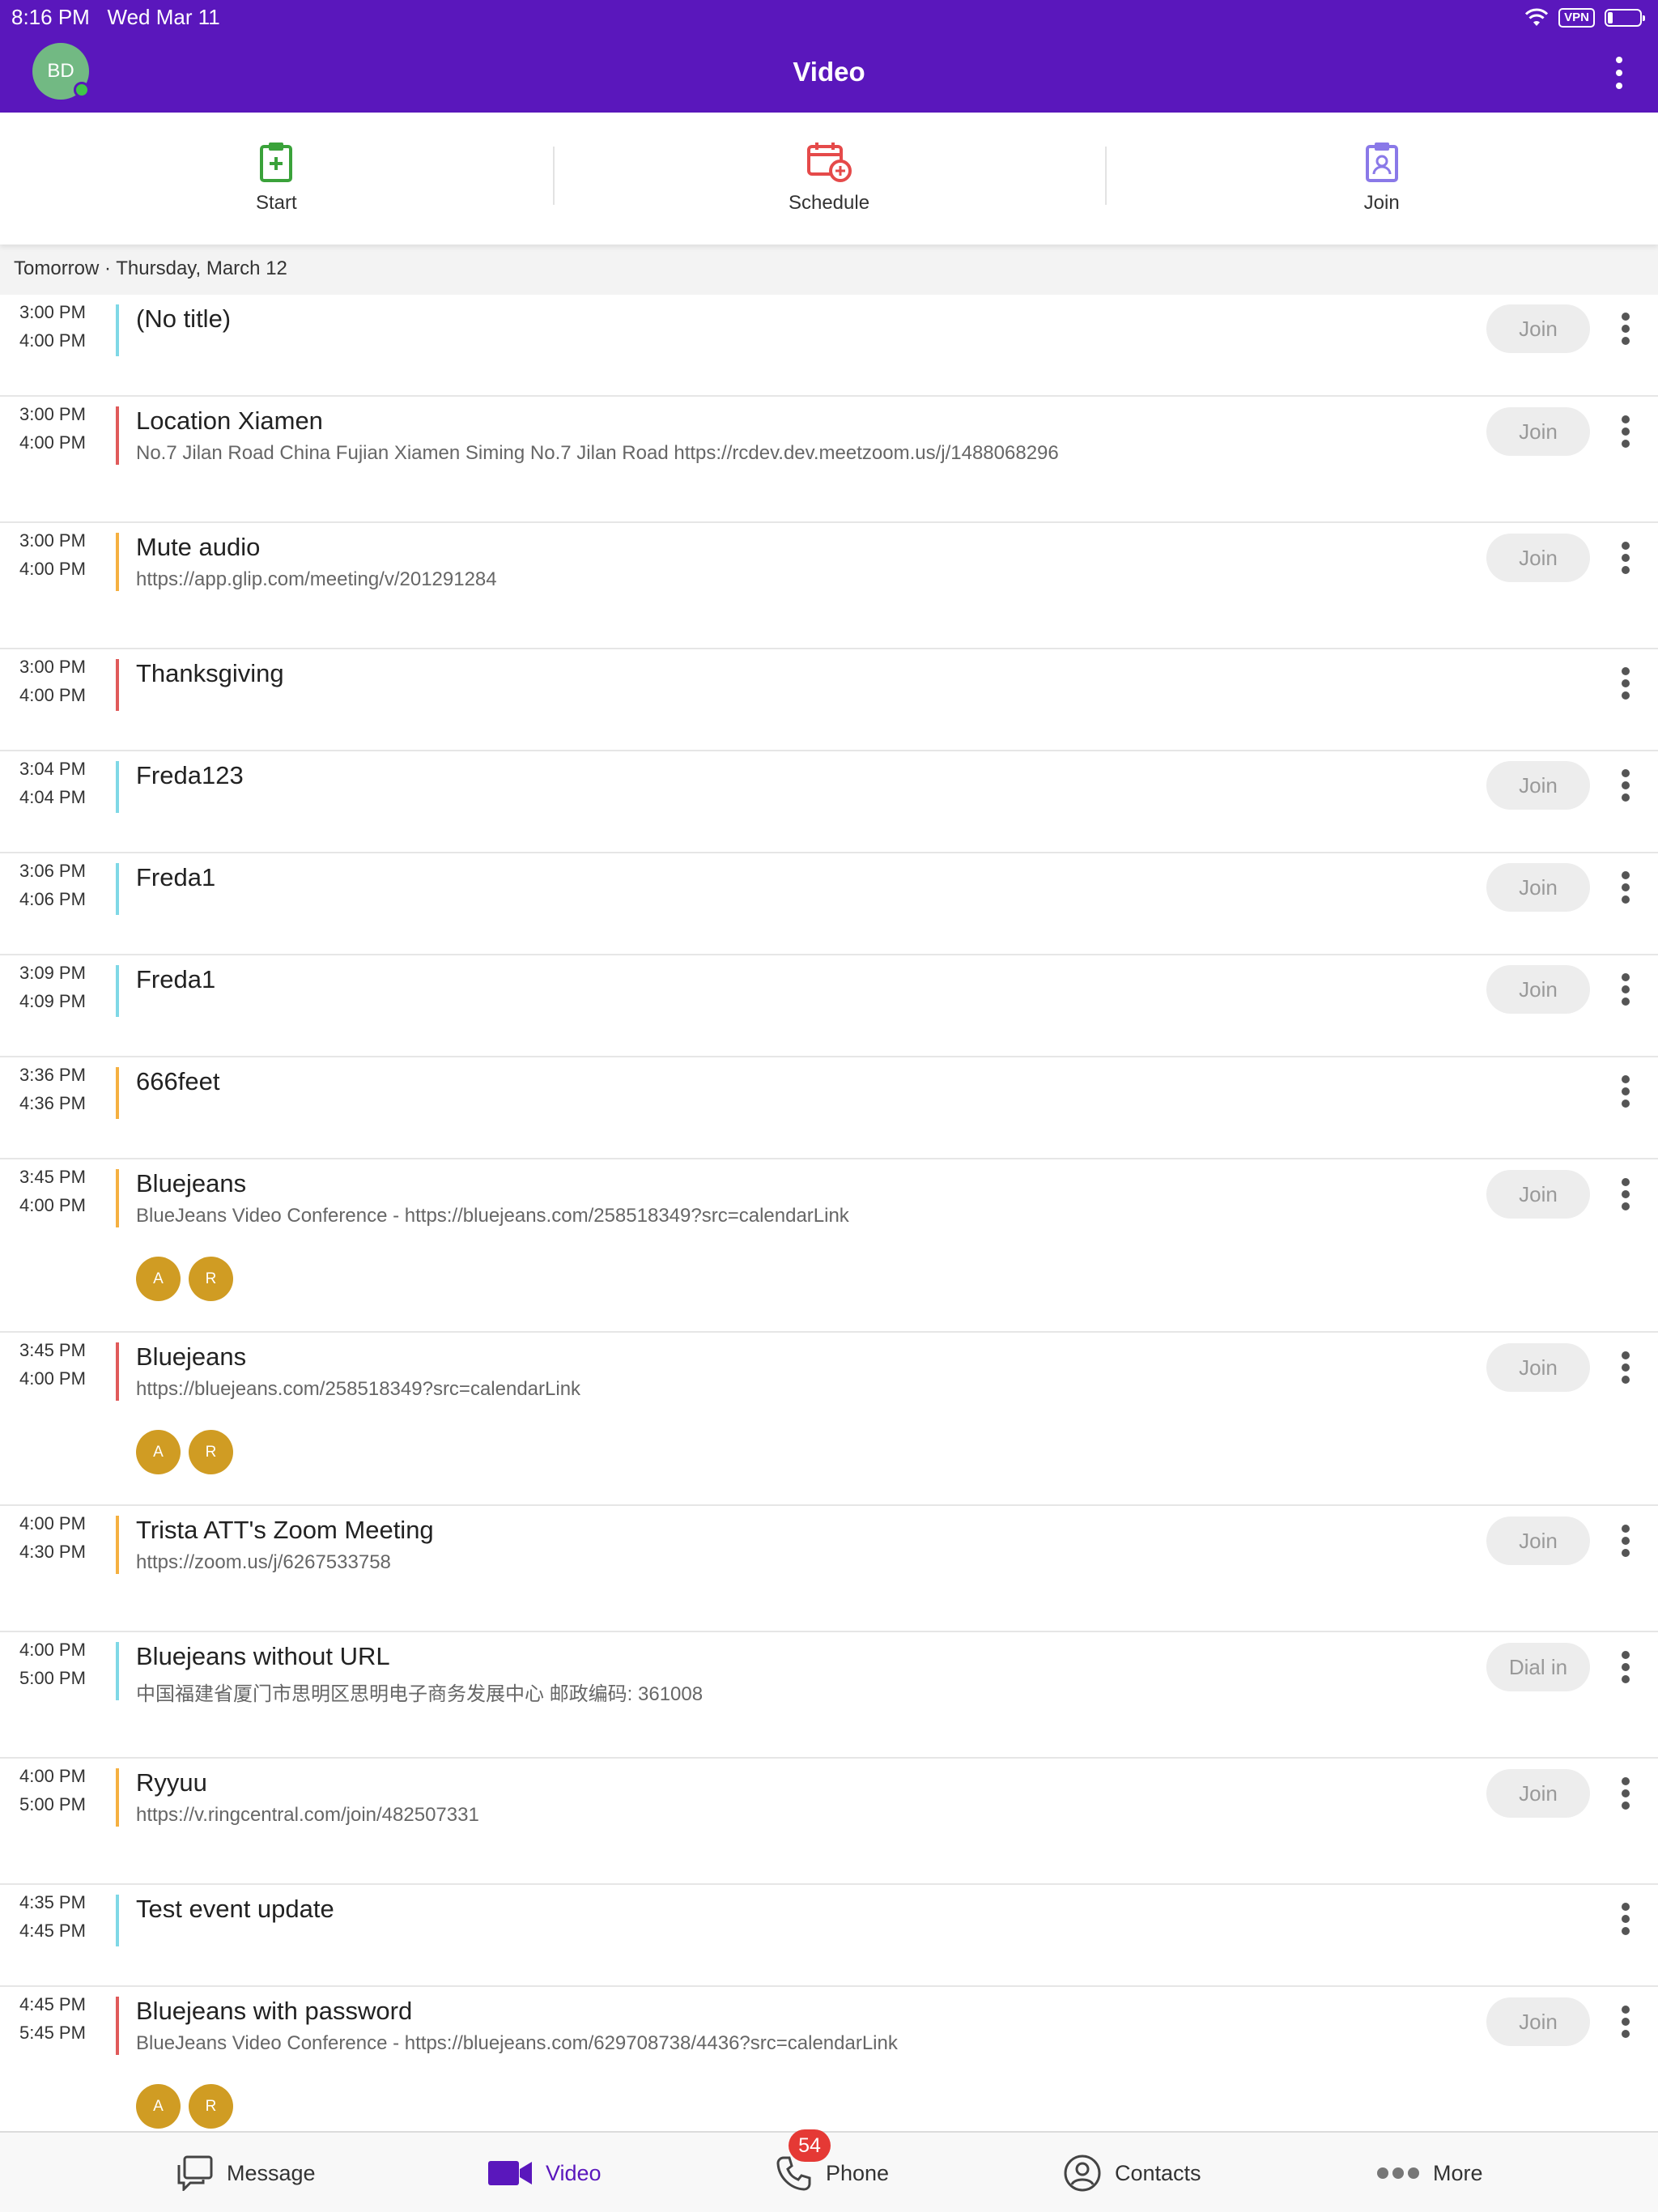 The height and width of the screenshot is (2212, 1658). What do you see at coordinates (52, 871) in the screenshot?
I see `meeting-start-time: 3:06 PM` at bounding box center [52, 871].